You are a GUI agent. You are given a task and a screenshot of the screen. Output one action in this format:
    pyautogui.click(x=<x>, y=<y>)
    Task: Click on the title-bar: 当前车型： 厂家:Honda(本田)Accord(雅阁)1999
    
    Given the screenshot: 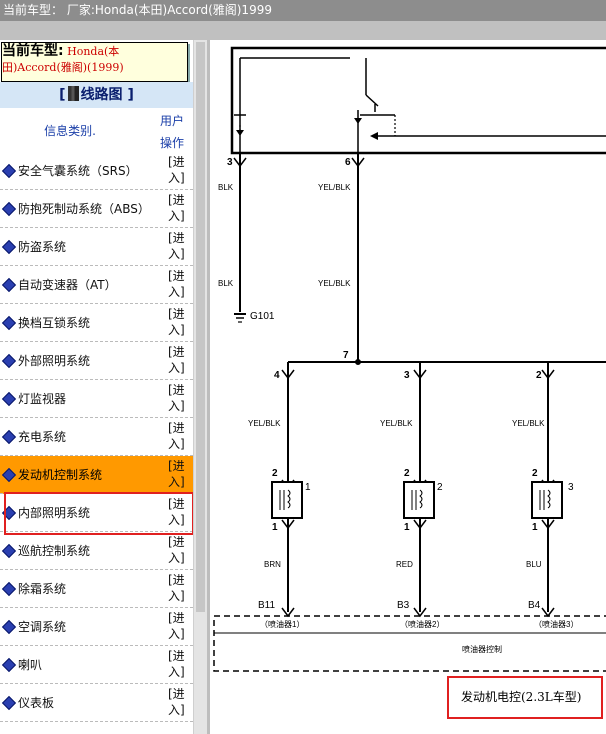 What is the action you would take?
    pyautogui.click(x=303, y=10)
    